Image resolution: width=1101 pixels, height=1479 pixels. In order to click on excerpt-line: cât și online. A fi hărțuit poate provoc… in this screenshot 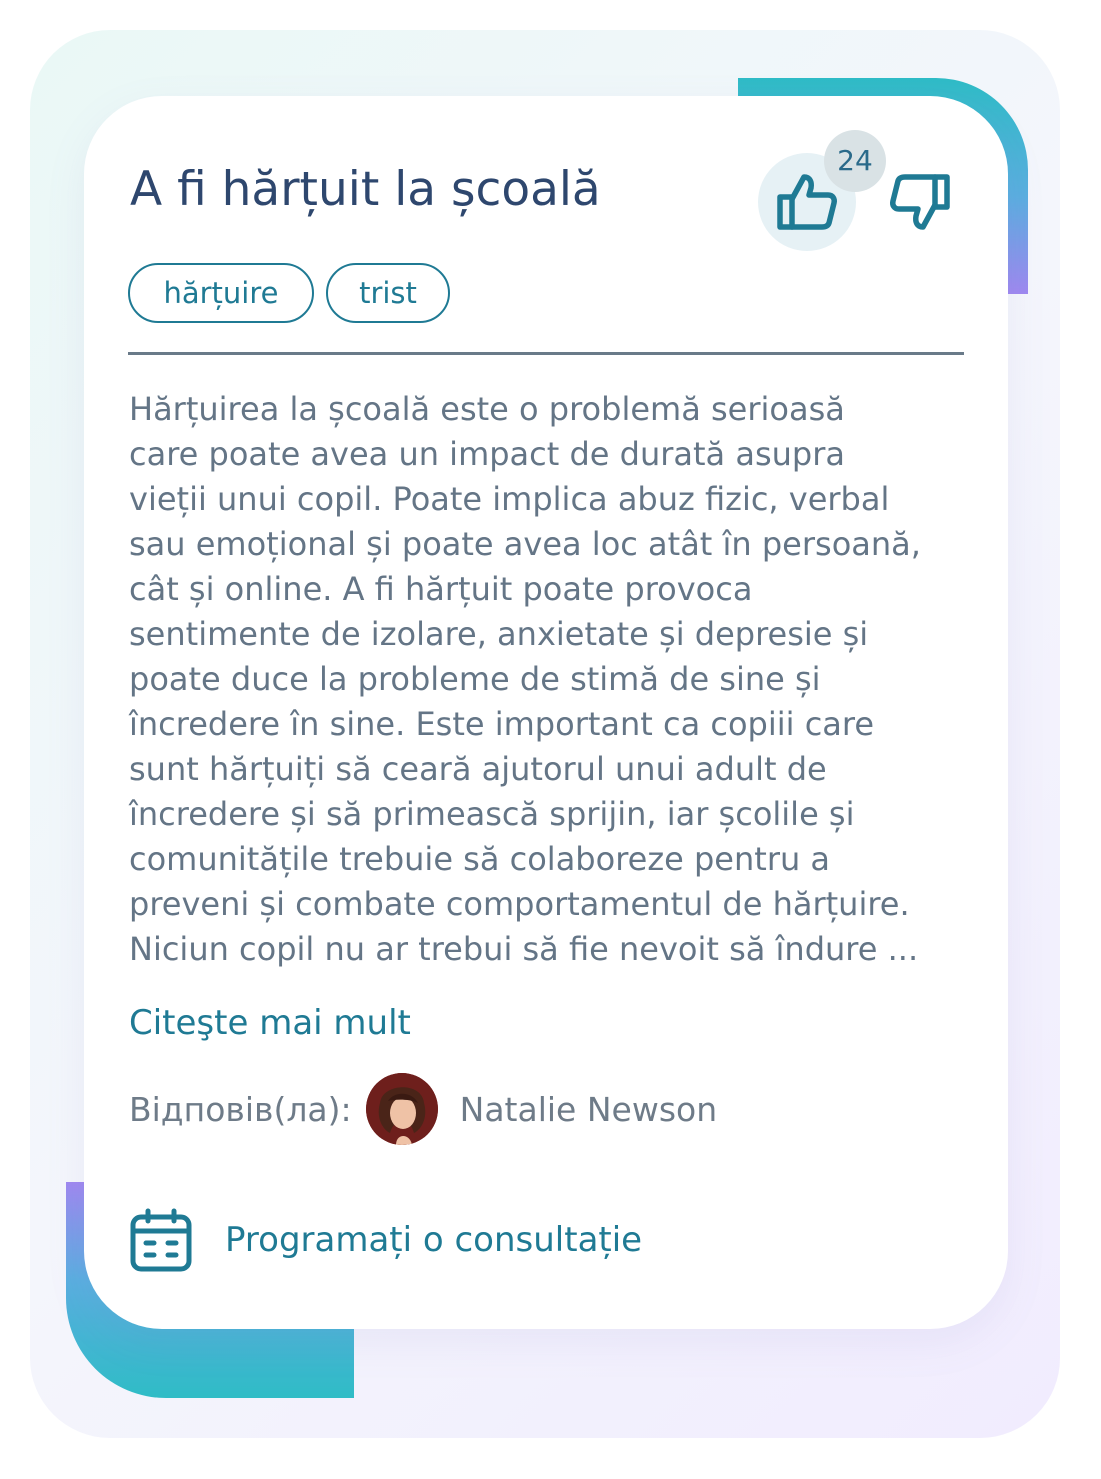, I will do `click(441, 589)`.